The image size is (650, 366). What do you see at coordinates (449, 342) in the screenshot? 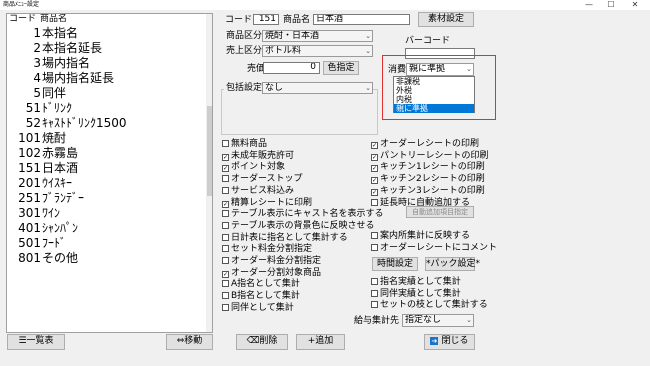
I see `close-button: ➜ 閉じる` at bounding box center [449, 342].